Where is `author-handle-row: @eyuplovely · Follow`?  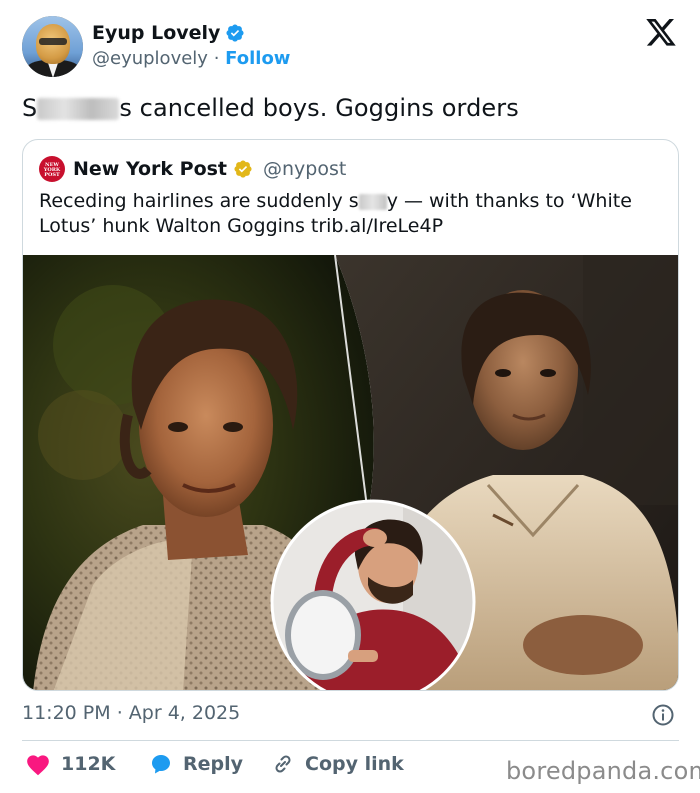
author-handle-row: @eyuplovely · Follow is located at coordinates (191, 58).